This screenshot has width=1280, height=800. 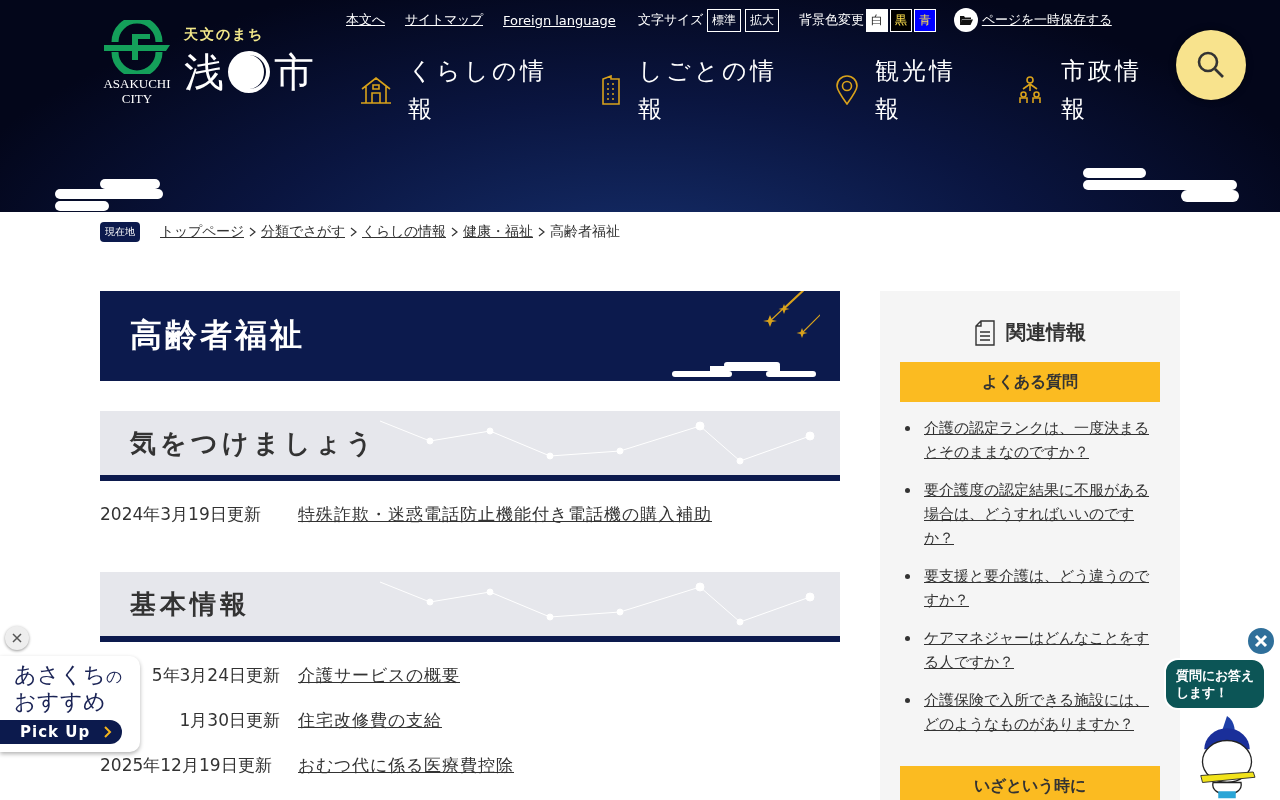 I want to click on city-name-first: 浅, so click(x=204, y=72).